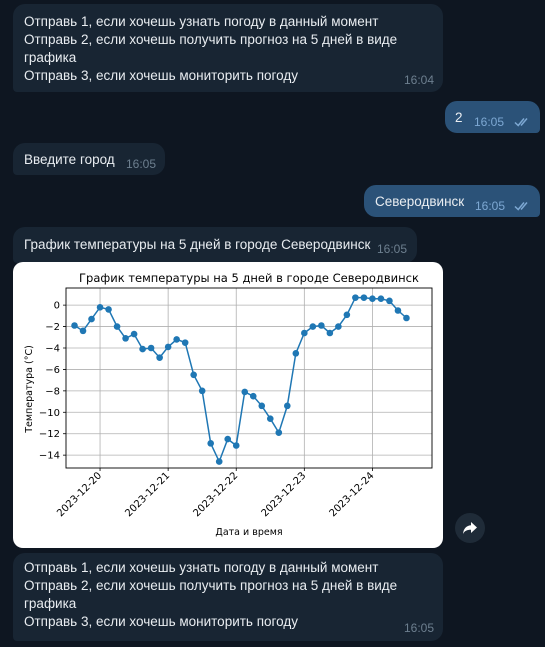 The image size is (545, 647). What do you see at coordinates (52, 391) in the screenshot?
I see `y-tick-label: −8` at bounding box center [52, 391].